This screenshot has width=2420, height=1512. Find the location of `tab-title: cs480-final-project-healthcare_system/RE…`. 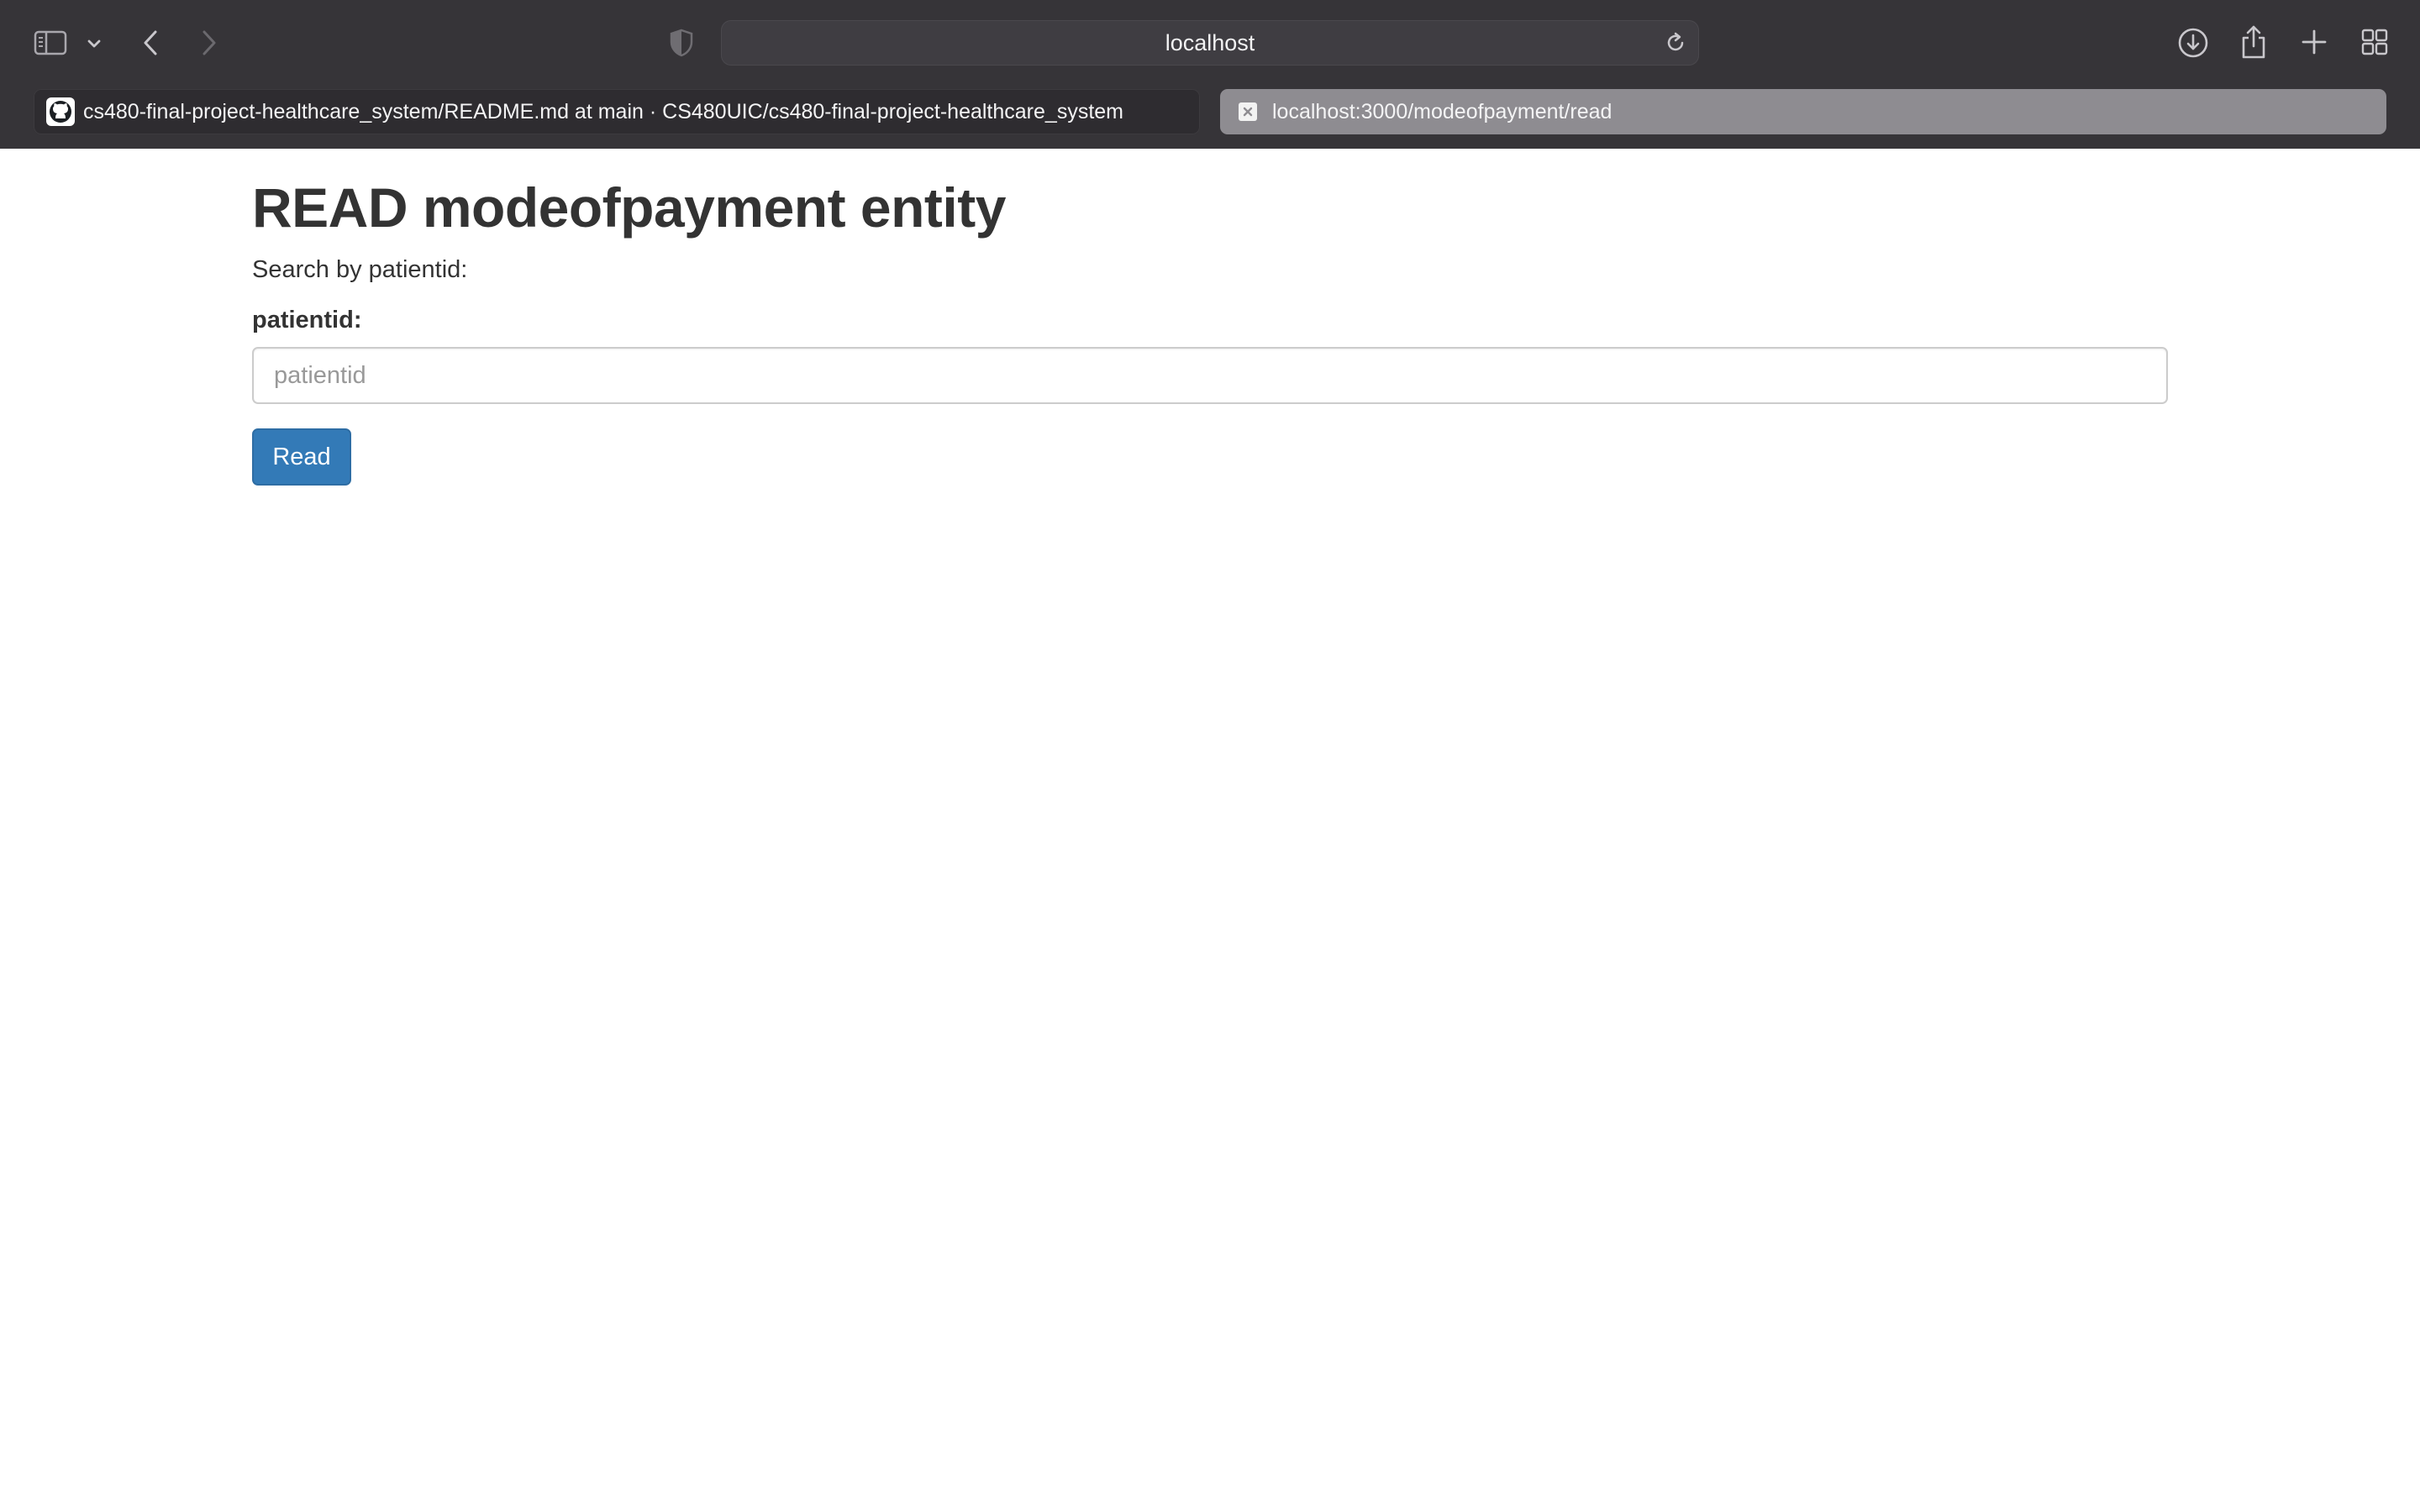

tab-title: cs480-final-project-healthcare_system/RE… is located at coordinates (603, 111).